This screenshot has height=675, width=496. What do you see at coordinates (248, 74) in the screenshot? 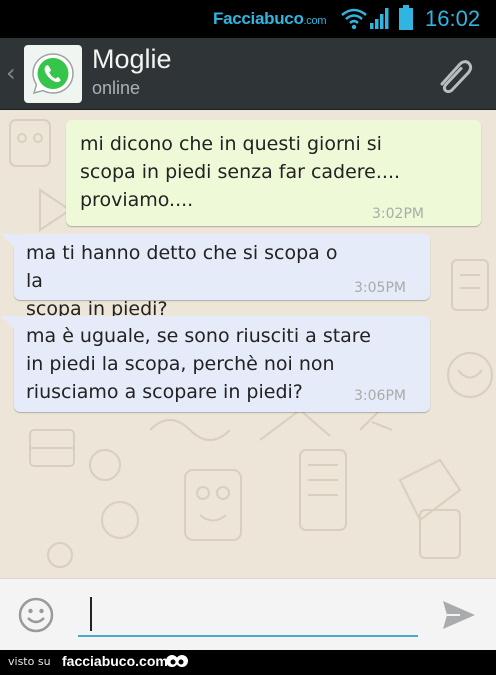
I see `chat-header: ‹ Moglie online` at bounding box center [248, 74].